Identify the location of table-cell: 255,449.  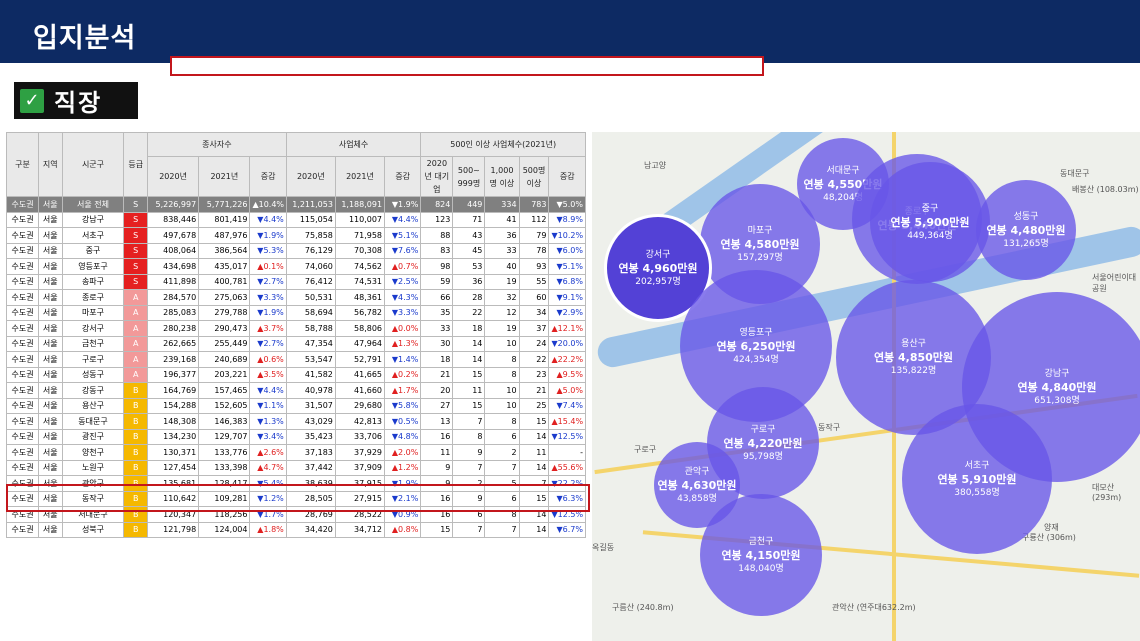
(224, 343).